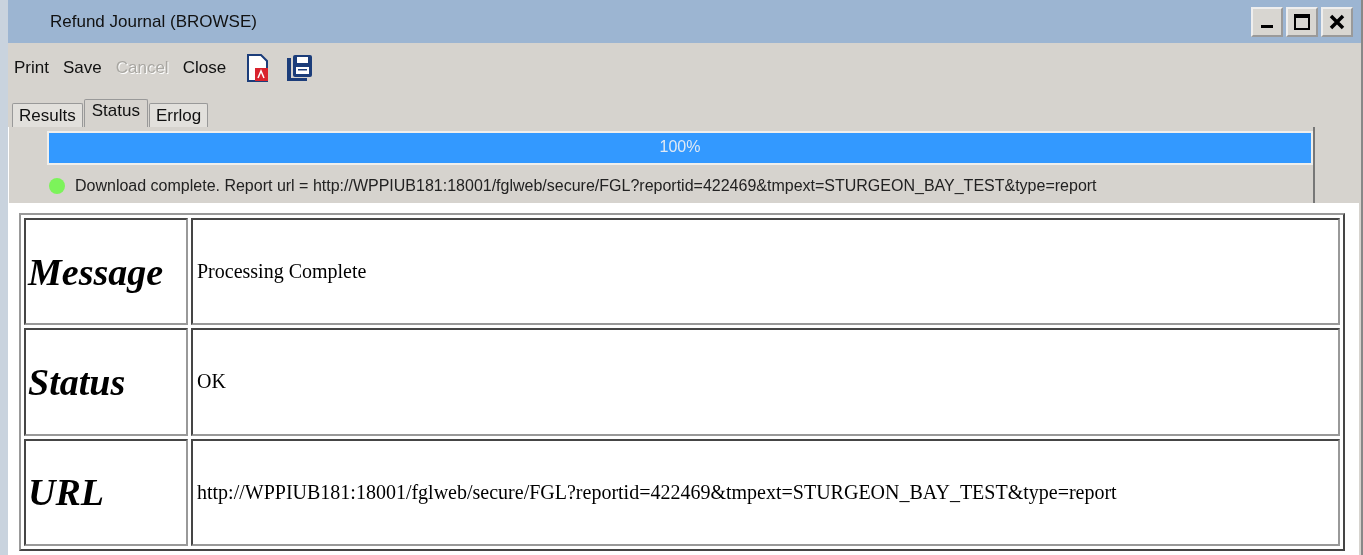  Describe the element at coordinates (106, 492) in the screenshot. I see `row-header: URL` at that location.